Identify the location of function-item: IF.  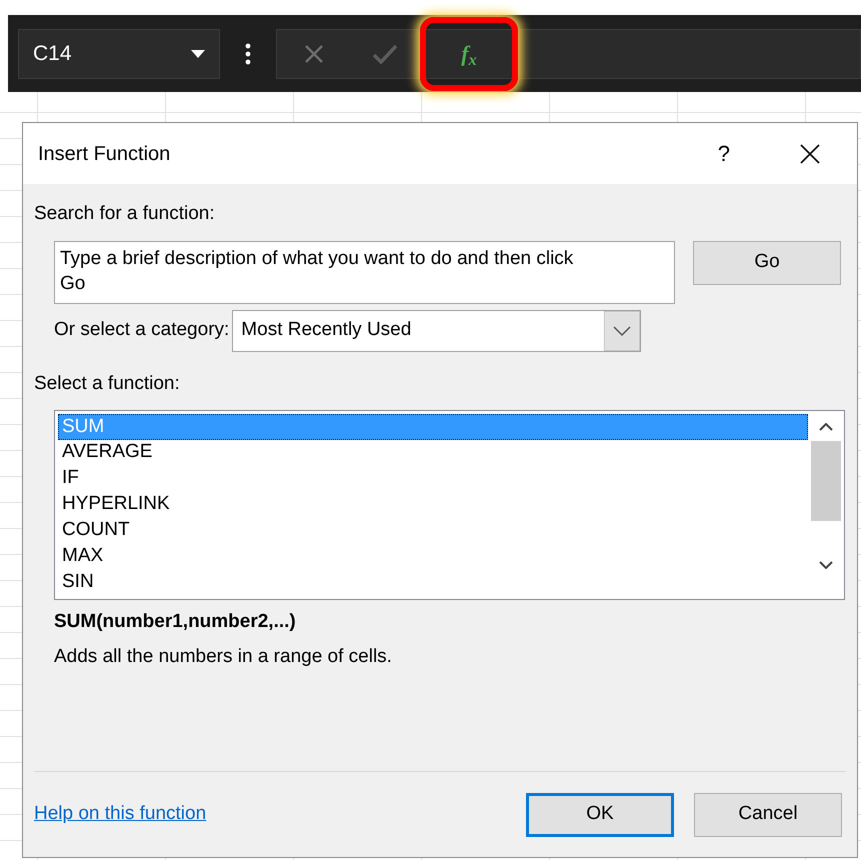
(433, 479).